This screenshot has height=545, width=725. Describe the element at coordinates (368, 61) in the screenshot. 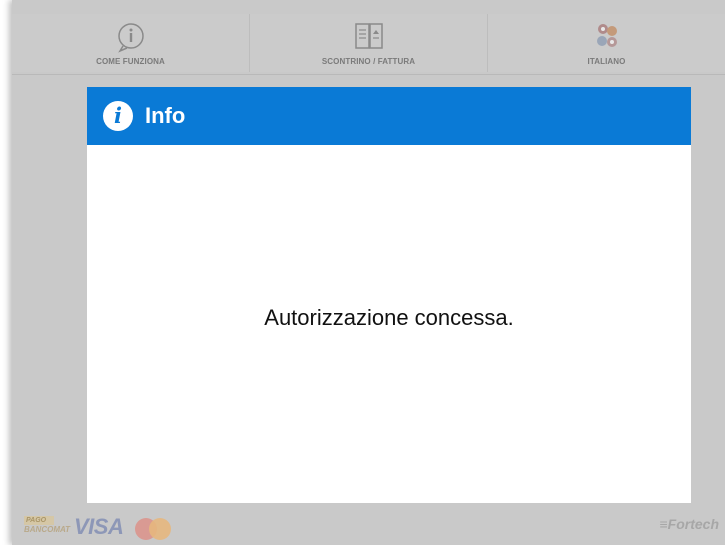

I see `tab-label: SCONTRINO / FATTURA` at that location.